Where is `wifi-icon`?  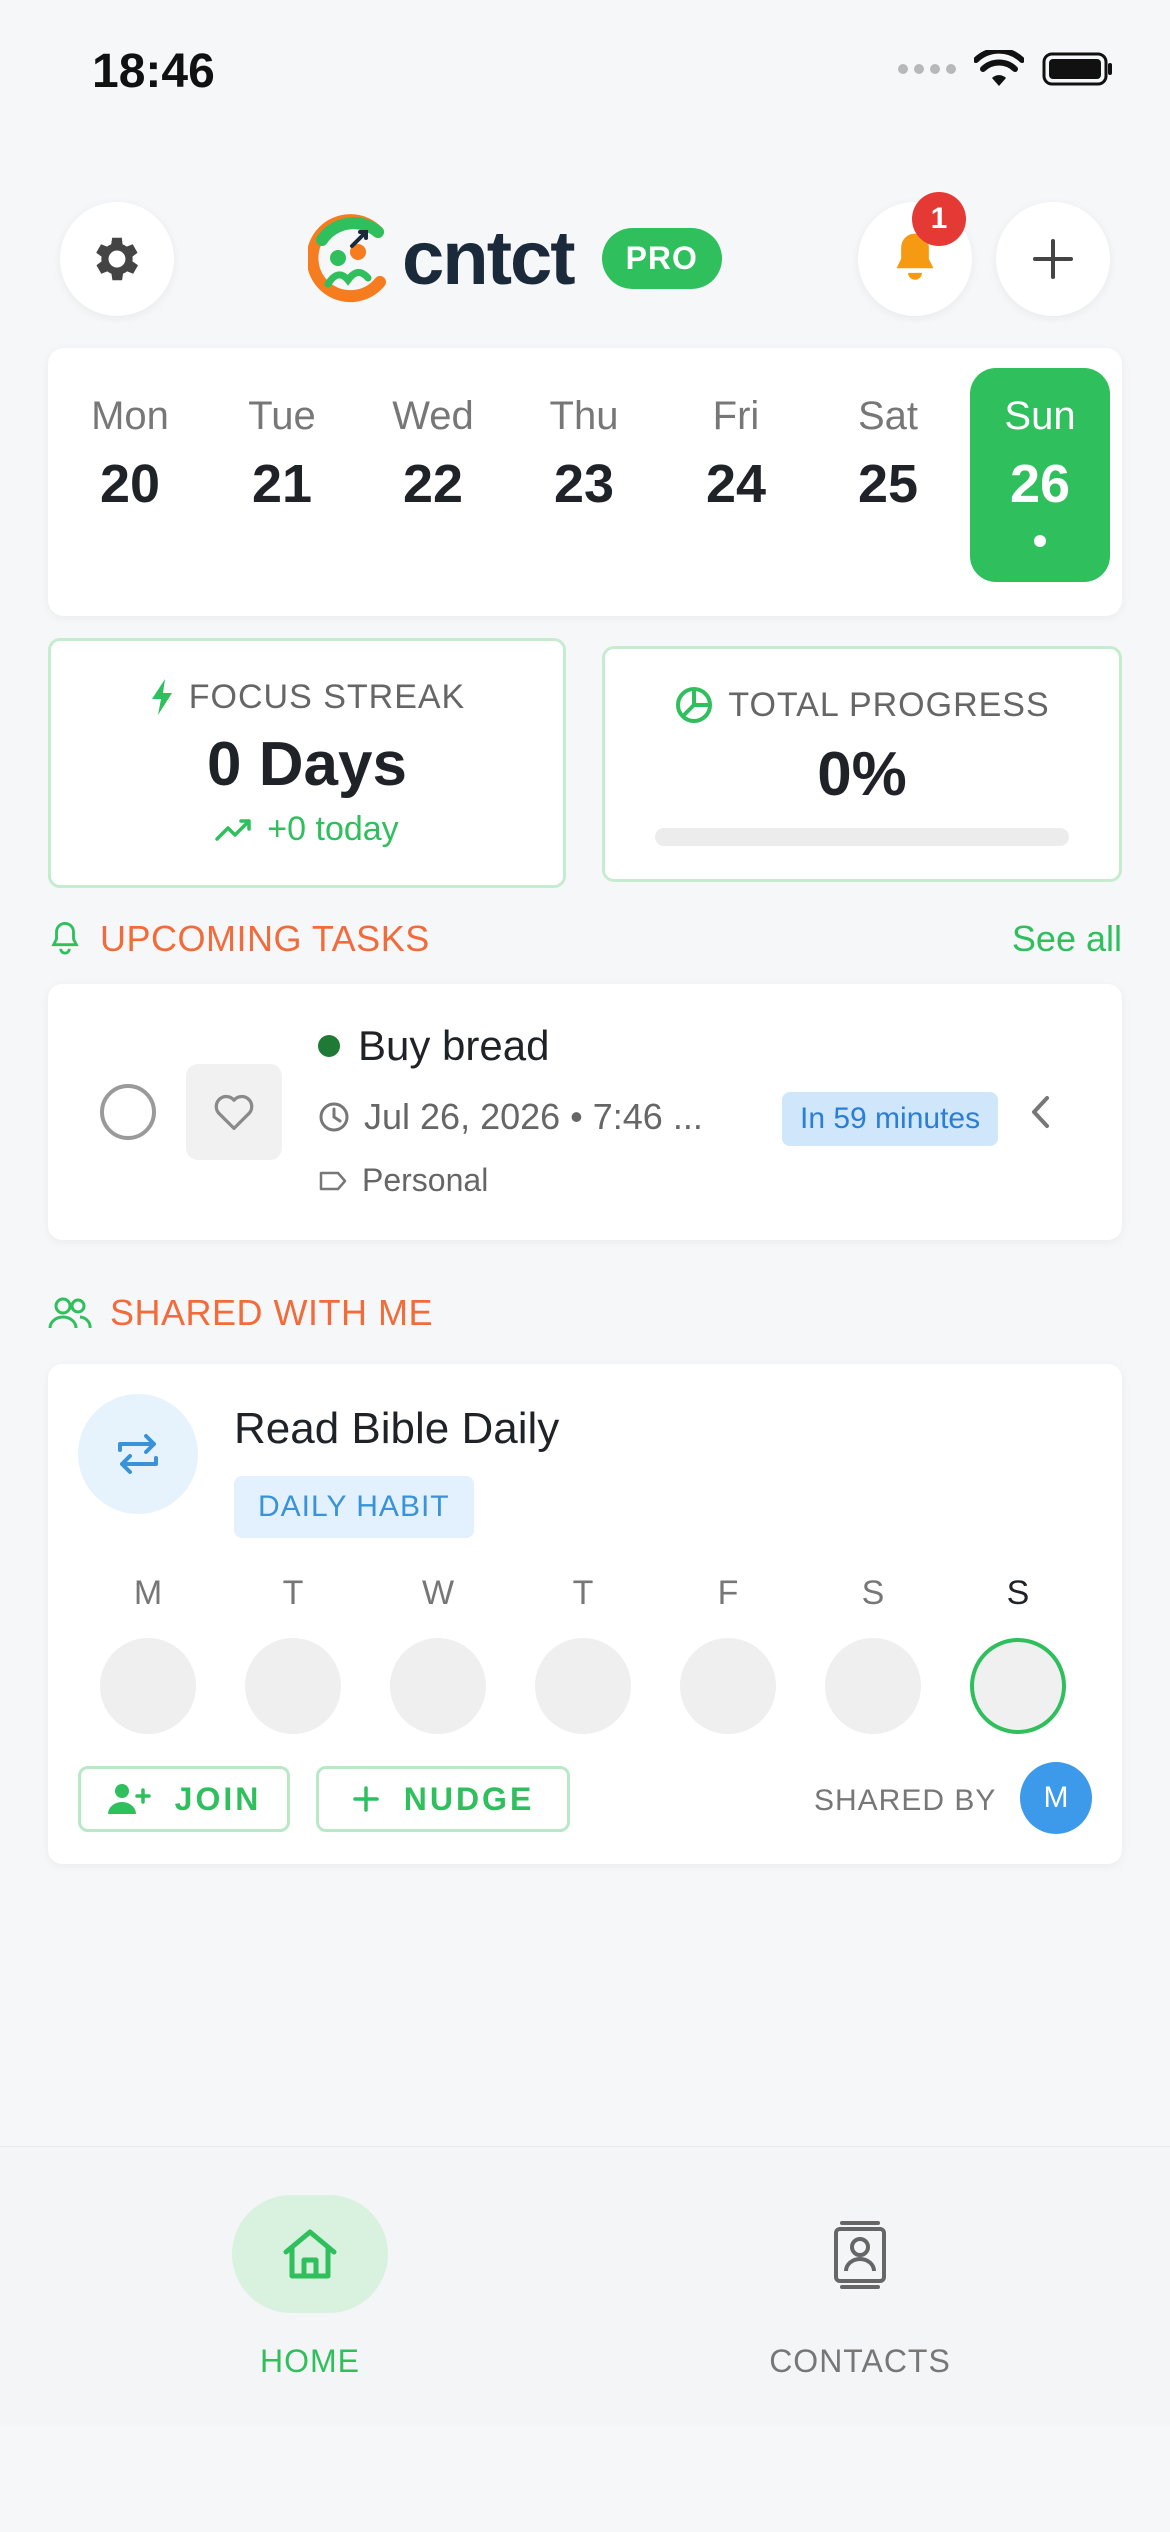 wifi-icon is located at coordinates (999, 68).